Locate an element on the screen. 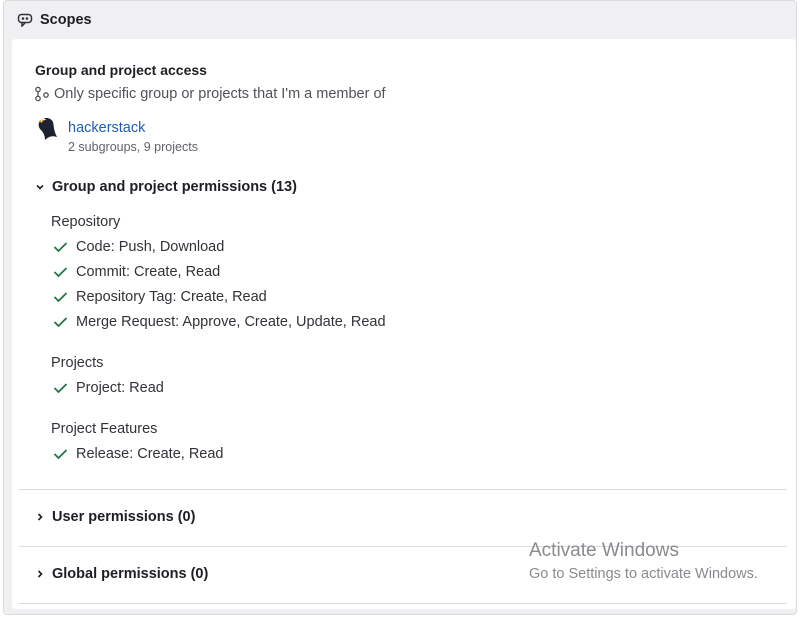 Image resolution: width=801 pixels, height=618 pixels. permission-item: Commit: Create, Read is located at coordinates (136, 272).